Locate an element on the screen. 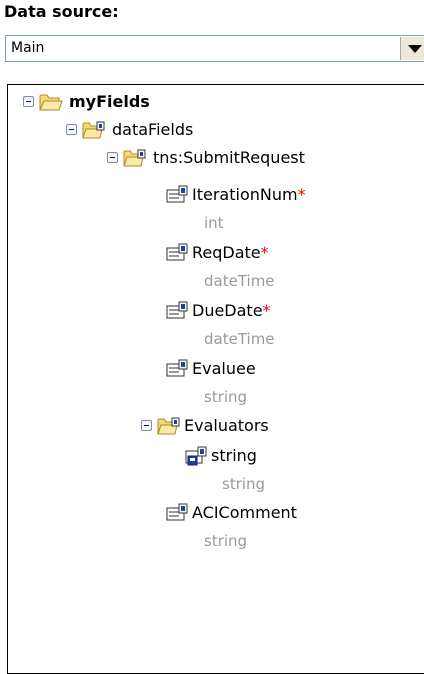 The width and height of the screenshot is (424, 674). tree-node-label: myFields is located at coordinates (109, 101).